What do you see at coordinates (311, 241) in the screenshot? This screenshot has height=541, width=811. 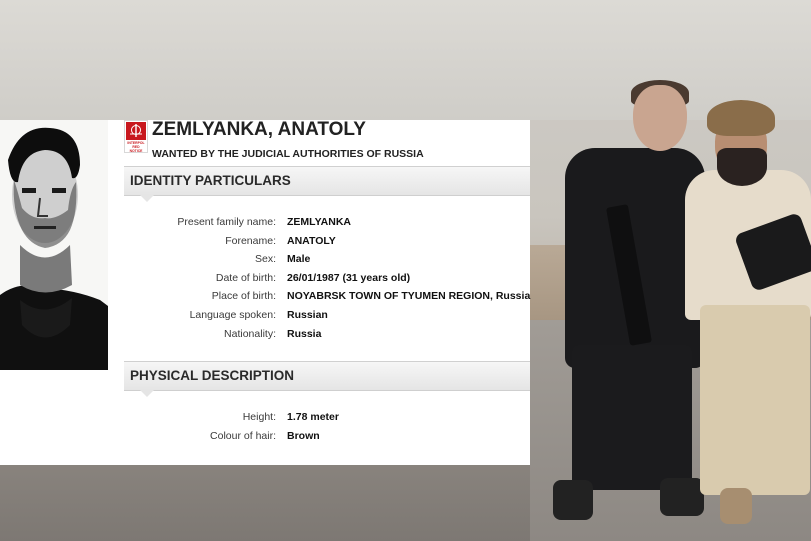 I see `detail-value: ANATOLY` at bounding box center [311, 241].